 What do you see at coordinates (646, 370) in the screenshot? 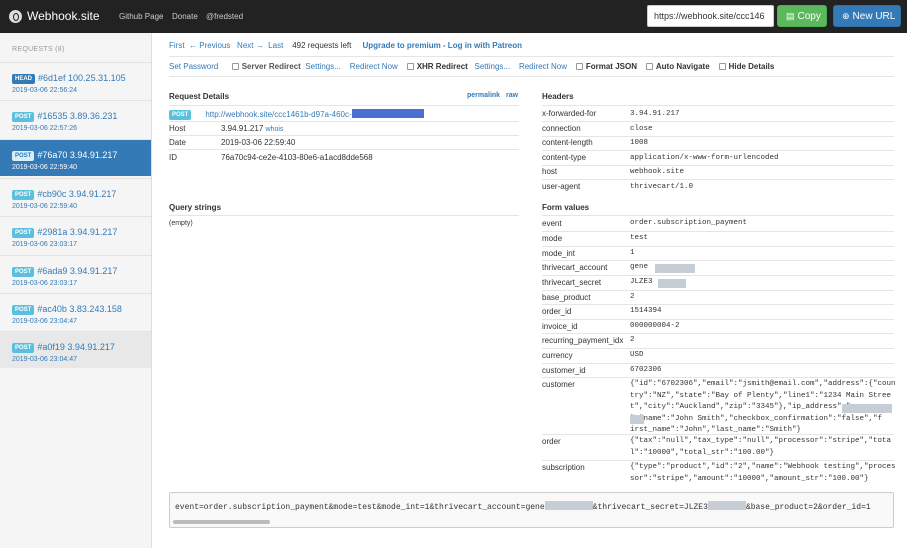
I see `form-value: 6702306` at bounding box center [646, 370].